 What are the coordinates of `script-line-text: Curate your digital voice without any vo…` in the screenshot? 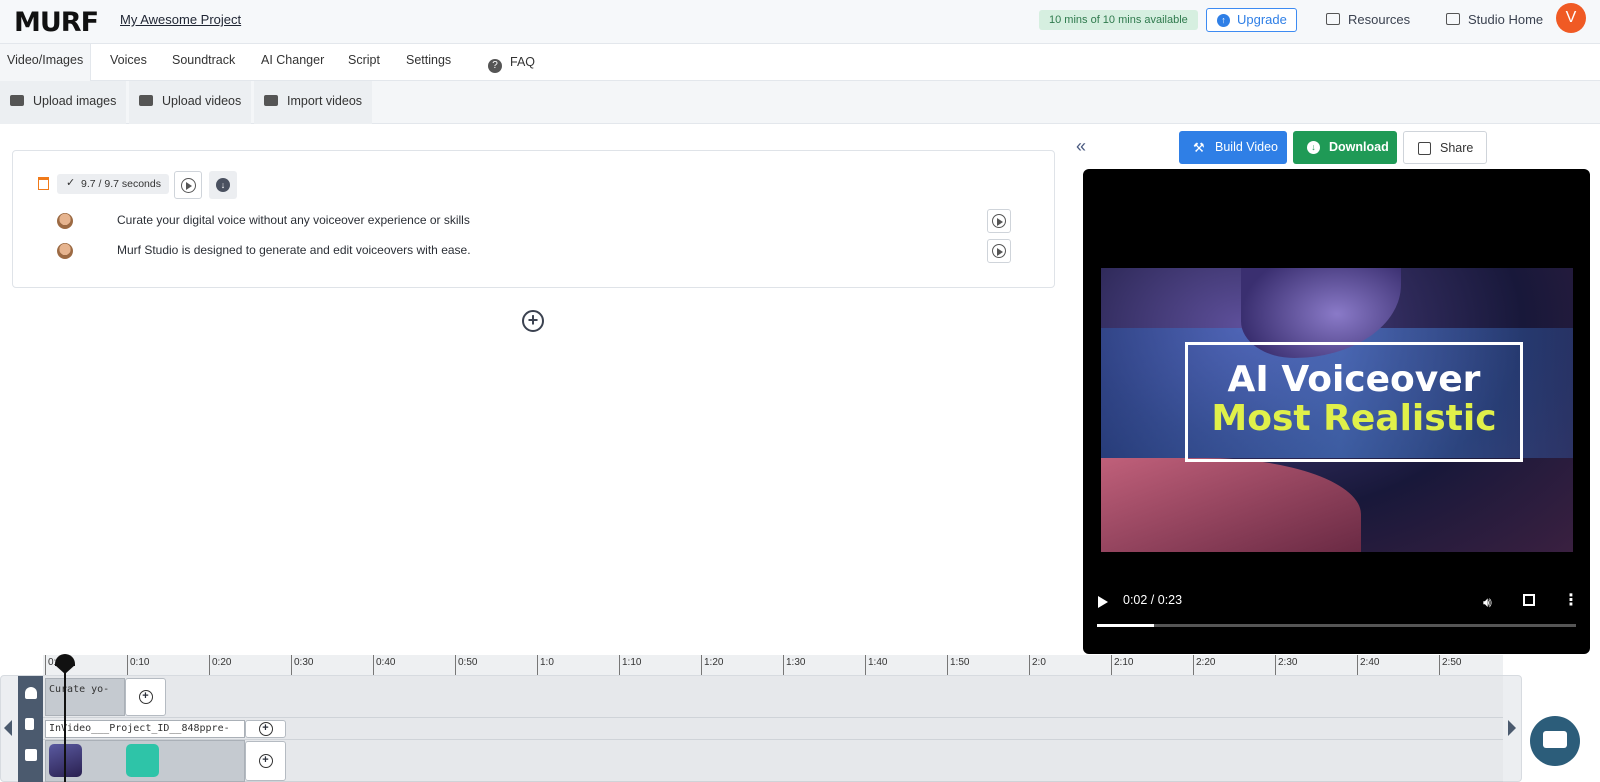 It's located at (293, 220).